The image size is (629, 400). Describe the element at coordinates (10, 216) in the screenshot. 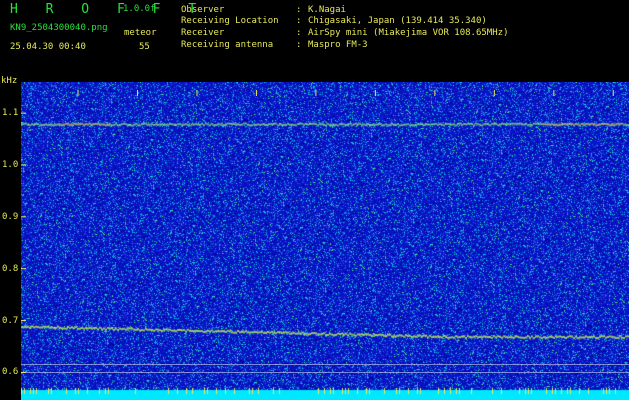

I see `y-tick-label: 0.9` at that location.